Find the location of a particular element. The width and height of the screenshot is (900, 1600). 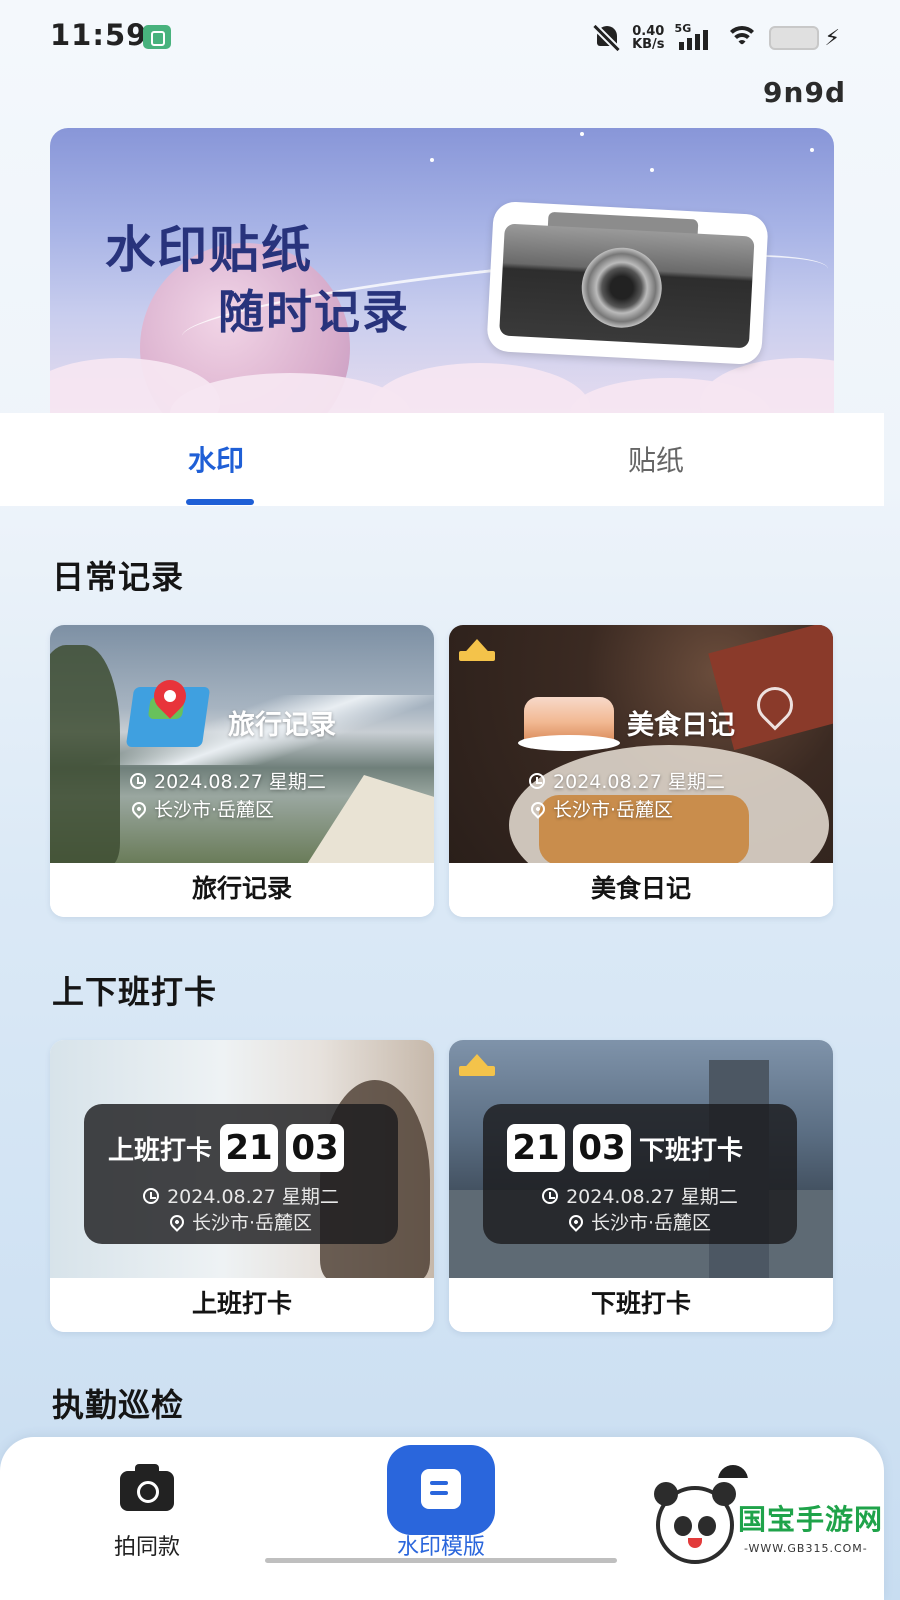

card-preview-image: 上班打卡 21 03 2024.08.27 星期二 长沙市·岳麓区 is located at coordinates (242, 1159).